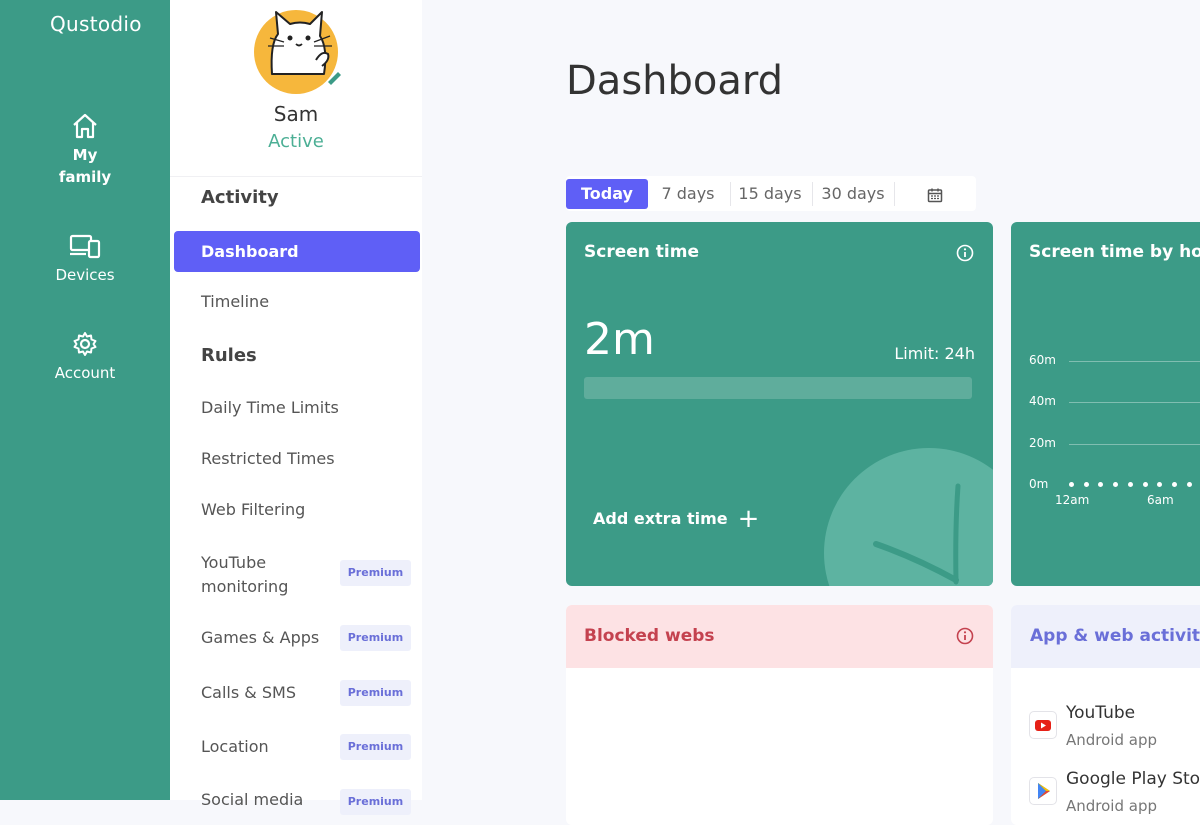 The width and height of the screenshot is (1200, 825). I want to click on rail-item-label: Account, so click(85, 373).